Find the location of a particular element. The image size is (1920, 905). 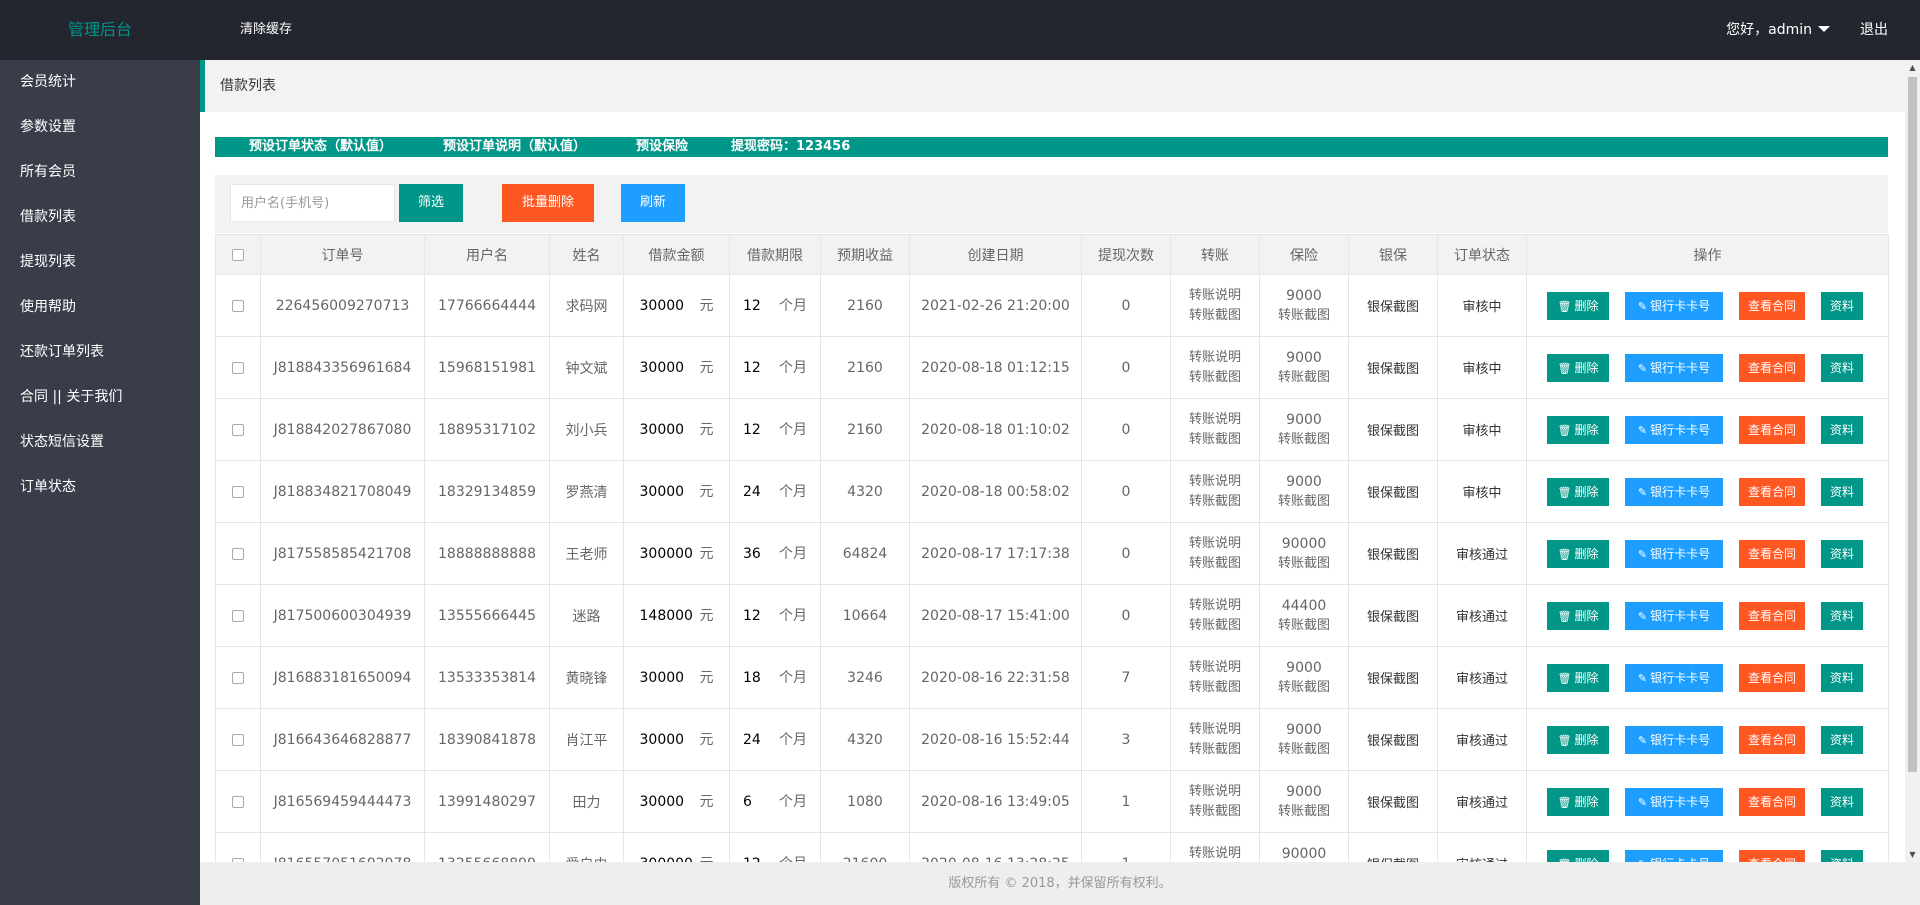

loan-period-field: 24 is located at coordinates (757, 491).